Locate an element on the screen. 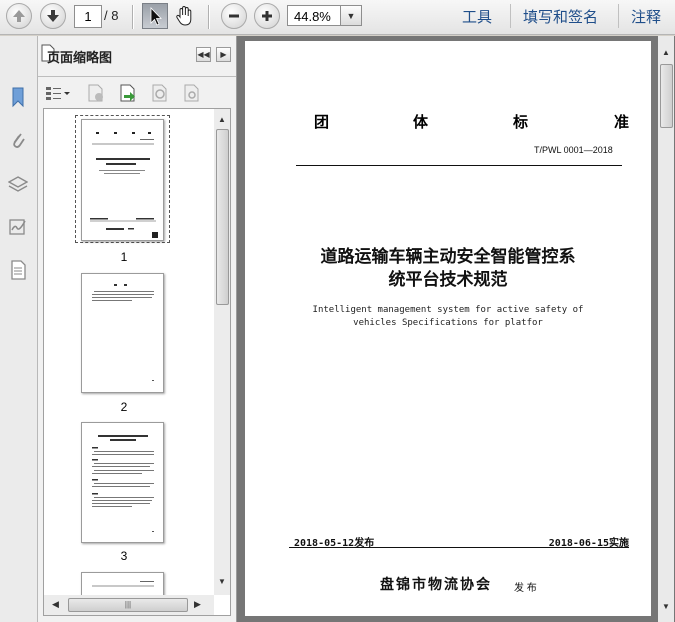 The height and width of the screenshot is (622, 675). minus-icon is located at coordinates (234, 16).